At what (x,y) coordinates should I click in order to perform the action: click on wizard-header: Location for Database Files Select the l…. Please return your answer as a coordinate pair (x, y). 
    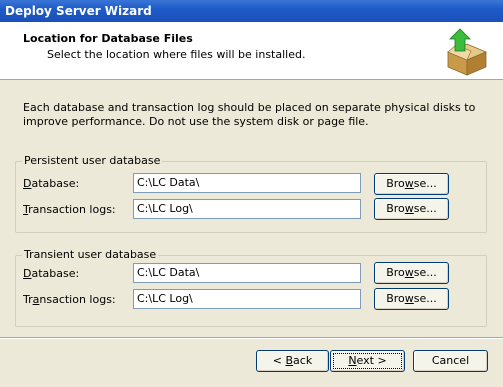
    Looking at the image, I should click on (251, 51).